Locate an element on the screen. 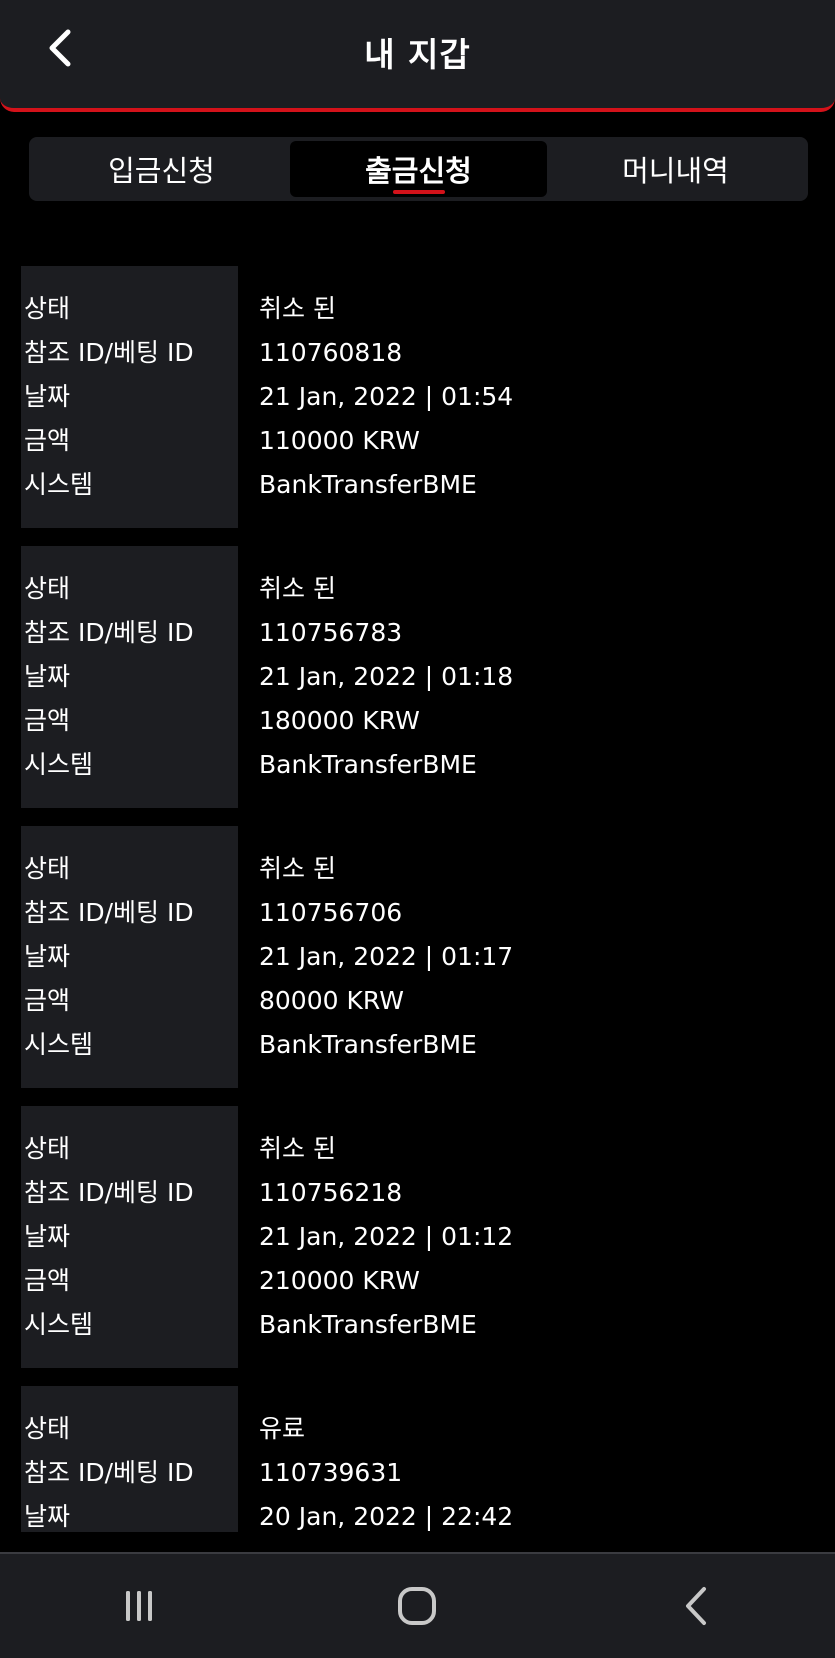 Image resolution: width=835 pixels, height=1658 pixels. system-navigation-bar is located at coordinates (417, 1605).